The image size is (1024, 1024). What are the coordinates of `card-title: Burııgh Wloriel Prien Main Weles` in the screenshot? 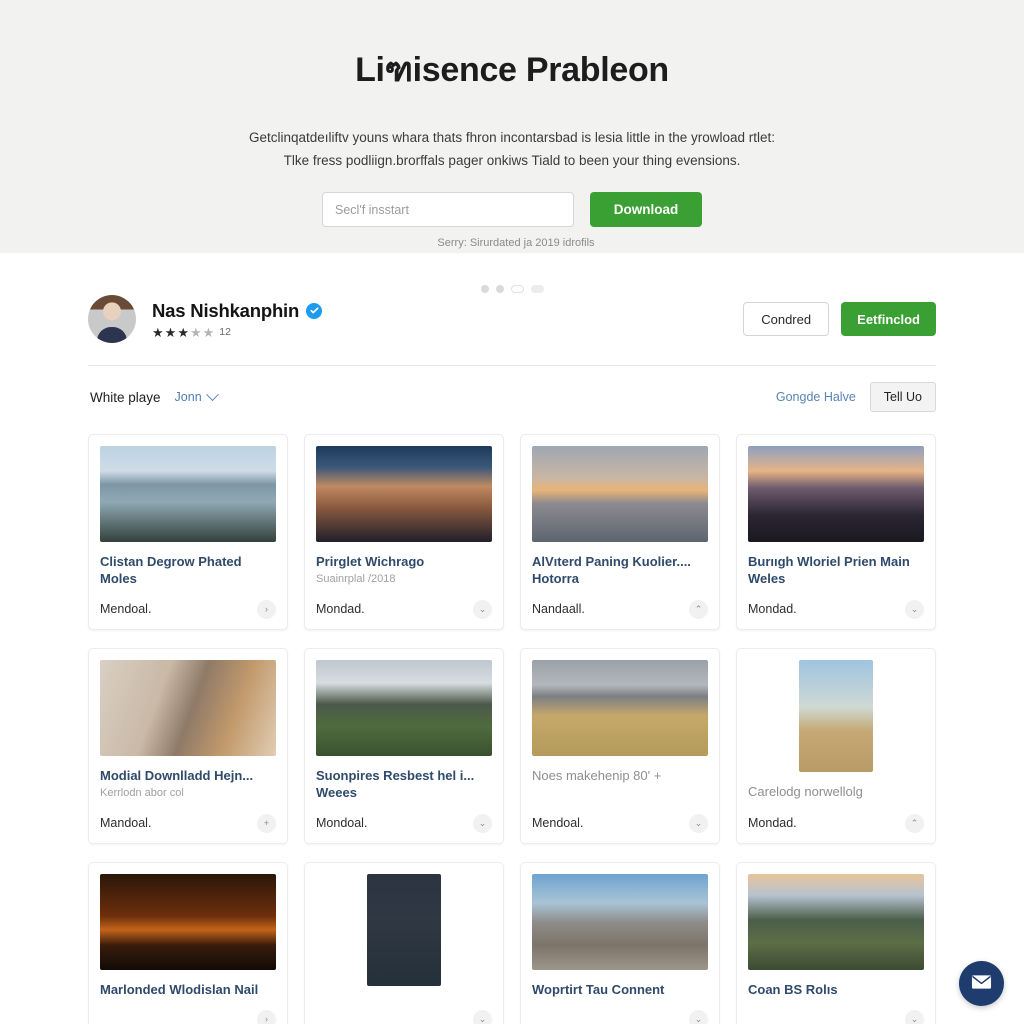 It's located at (829, 570).